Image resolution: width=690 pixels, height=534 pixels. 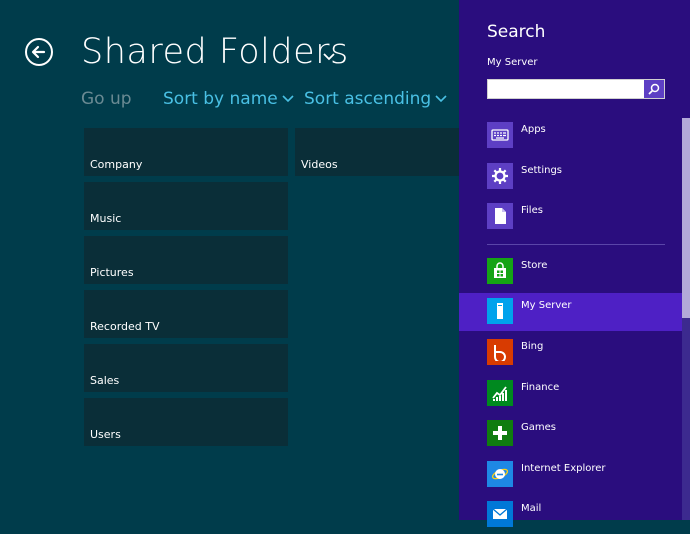 I want to click on search-input, so click(x=566, y=89).